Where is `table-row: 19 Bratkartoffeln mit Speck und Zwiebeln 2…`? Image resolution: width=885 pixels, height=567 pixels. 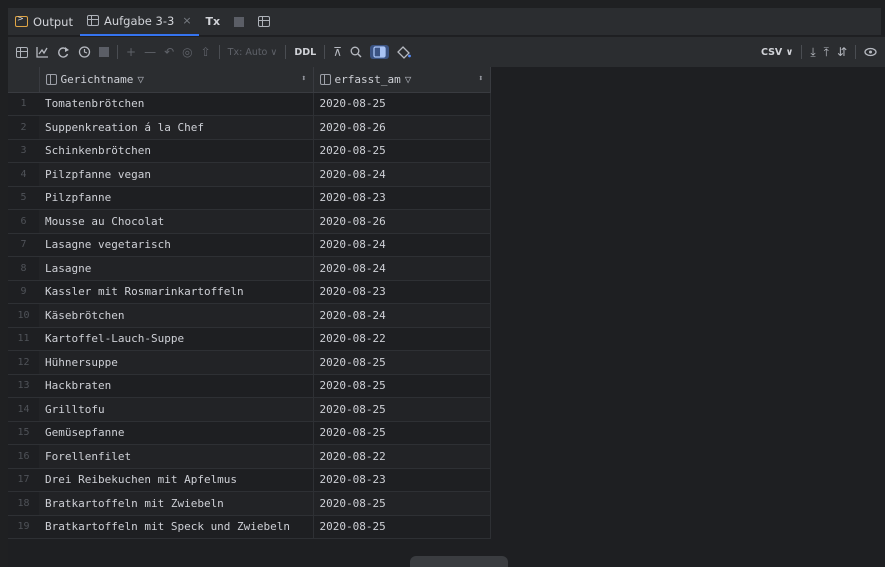 table-row: 19 Bratkartoffeln mit Speck und Zwiebeln 2… is located at coordinates (249, 527).